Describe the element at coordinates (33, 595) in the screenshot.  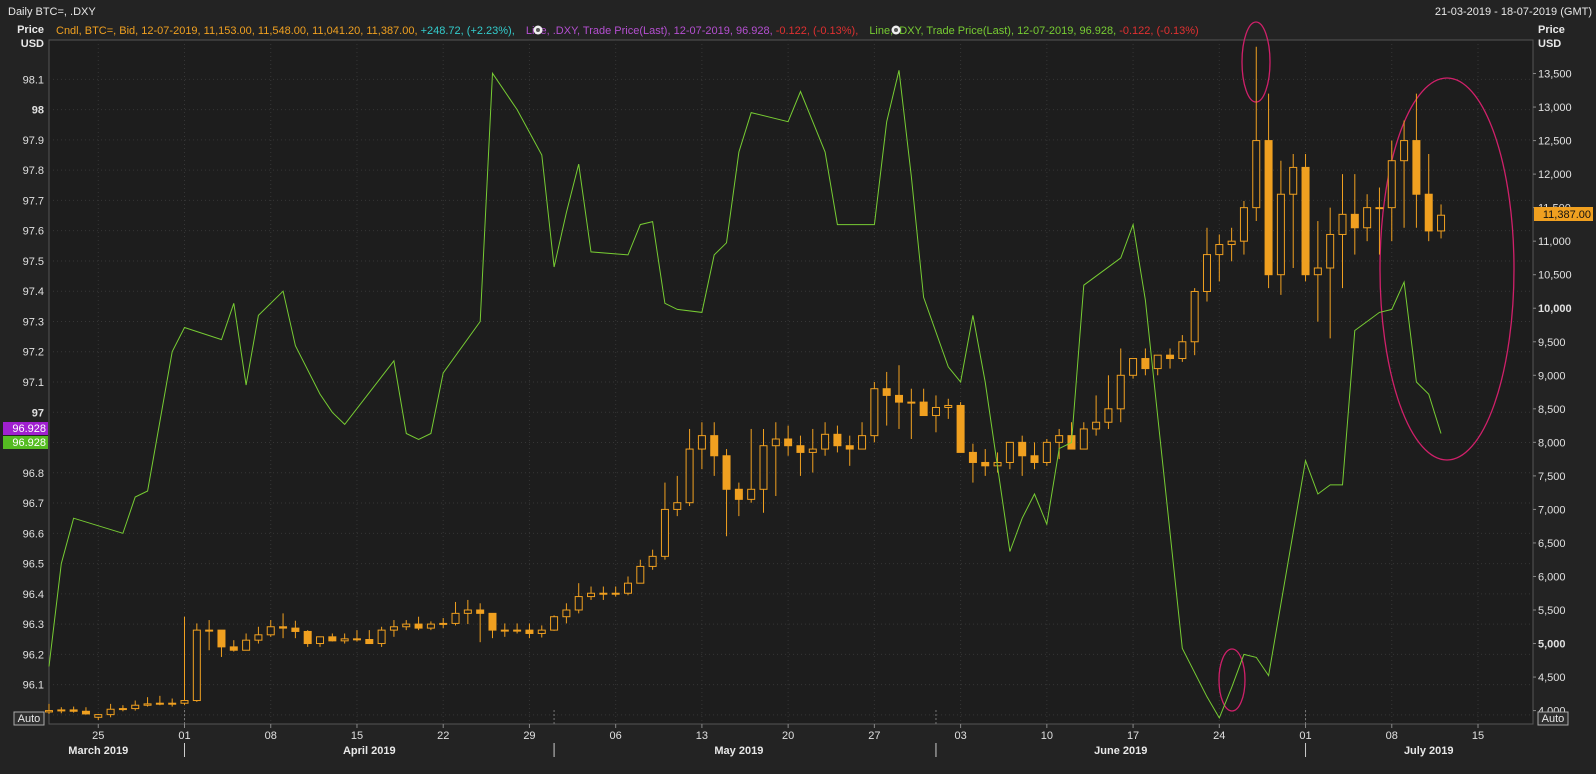
I see `left-tick-label: 96.4` at that location.